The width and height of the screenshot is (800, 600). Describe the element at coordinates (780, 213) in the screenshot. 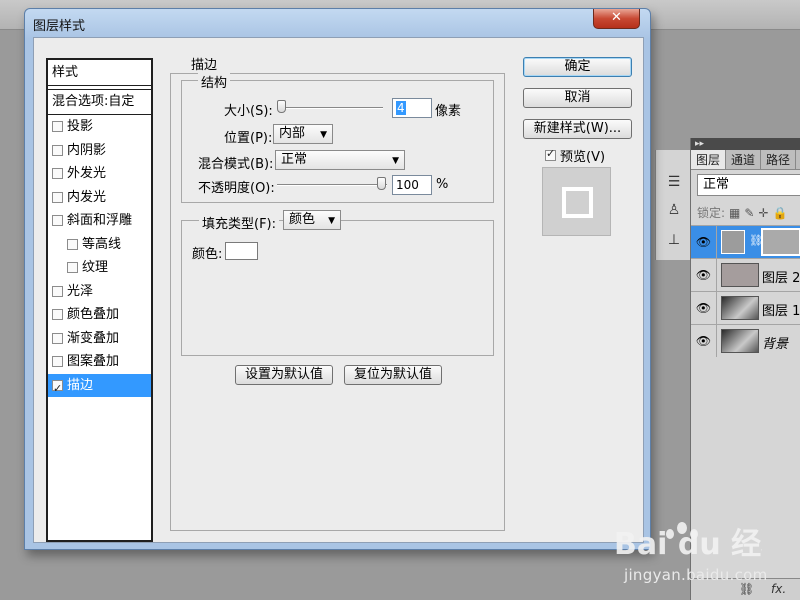

I see `lock-all-icon: 🔒` at that location.